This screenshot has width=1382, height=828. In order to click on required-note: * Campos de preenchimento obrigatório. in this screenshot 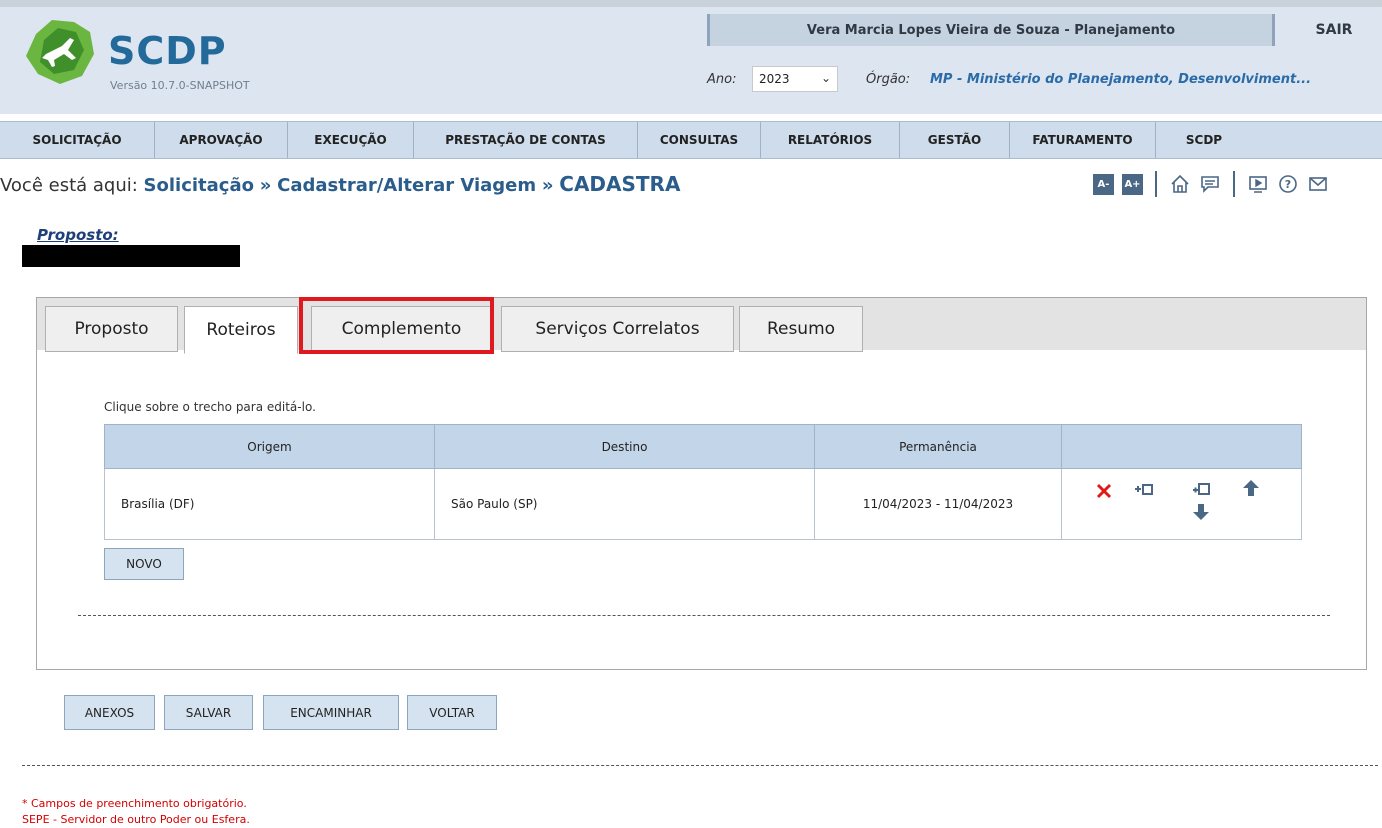, I will do `click(134, 803)`.